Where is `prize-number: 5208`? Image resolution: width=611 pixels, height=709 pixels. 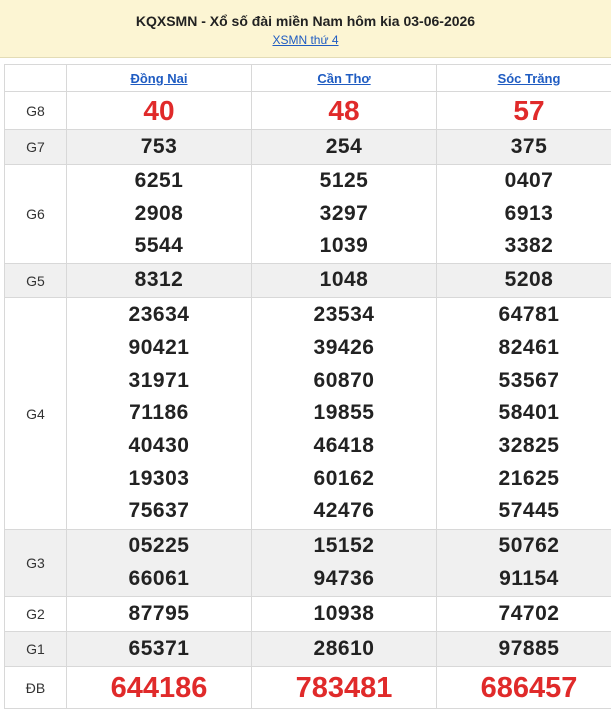 prize-number: 5208 is located at coordinates (529, 280).